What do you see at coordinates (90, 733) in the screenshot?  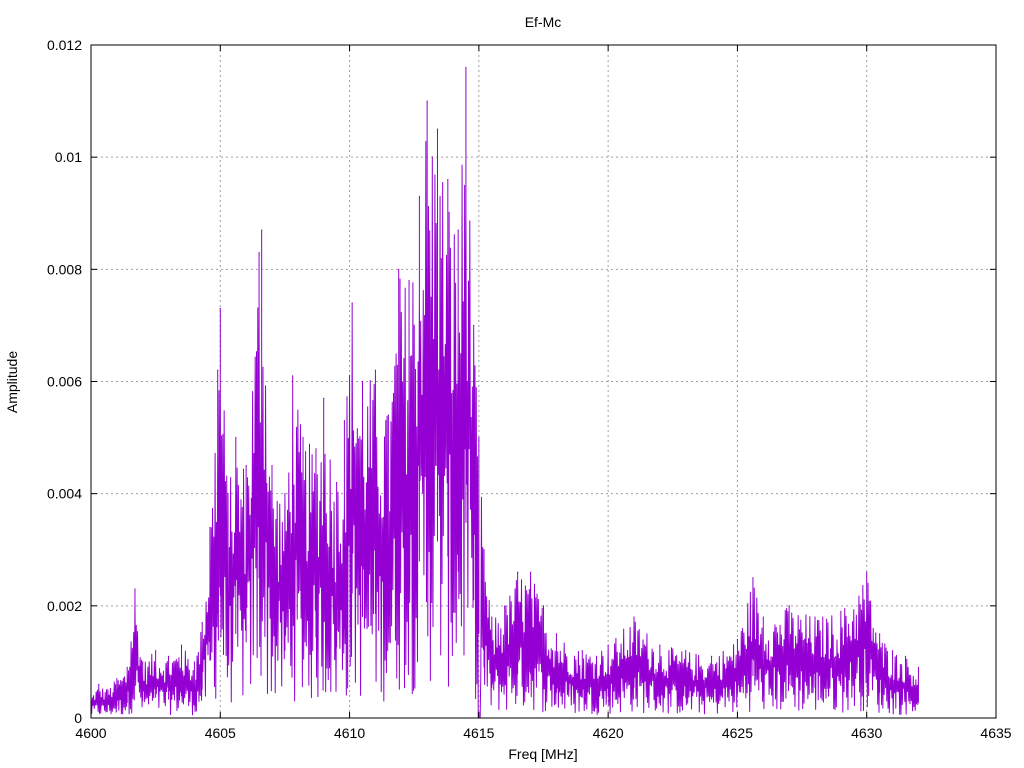 I see `x-tick-label: 4600` at bounding box center [90, 733].